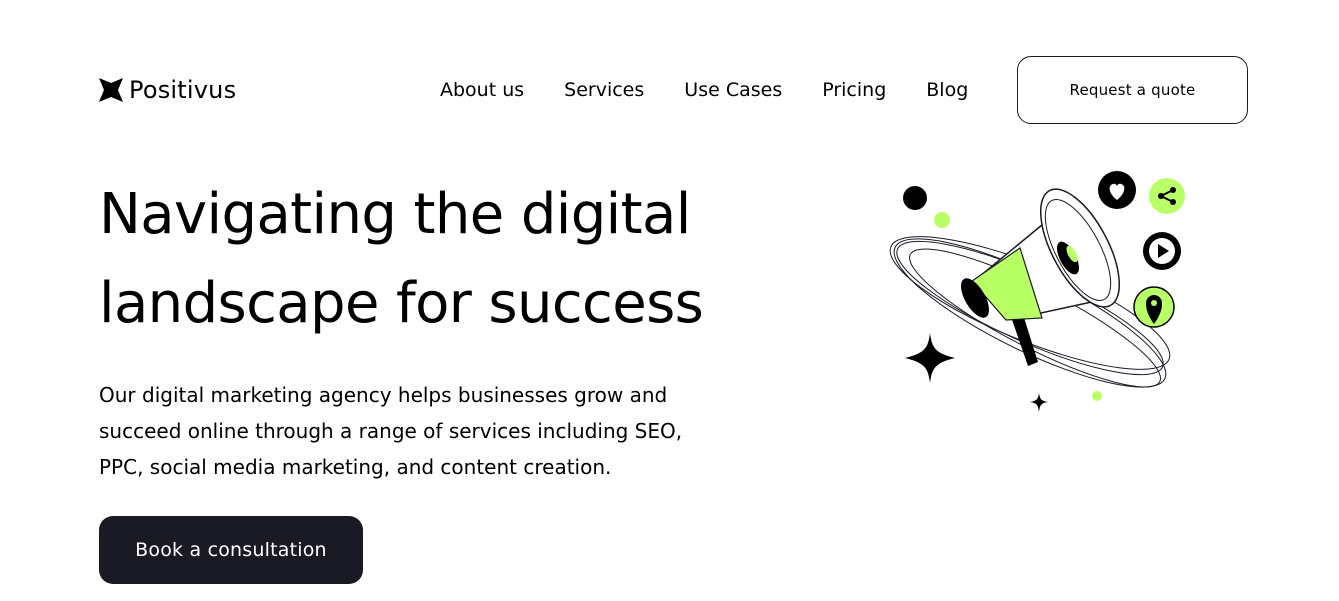 The height and width of the screenshot is (601, 1339). I want to click on hero-title-line: Navigating the digital, so click(395, 214).